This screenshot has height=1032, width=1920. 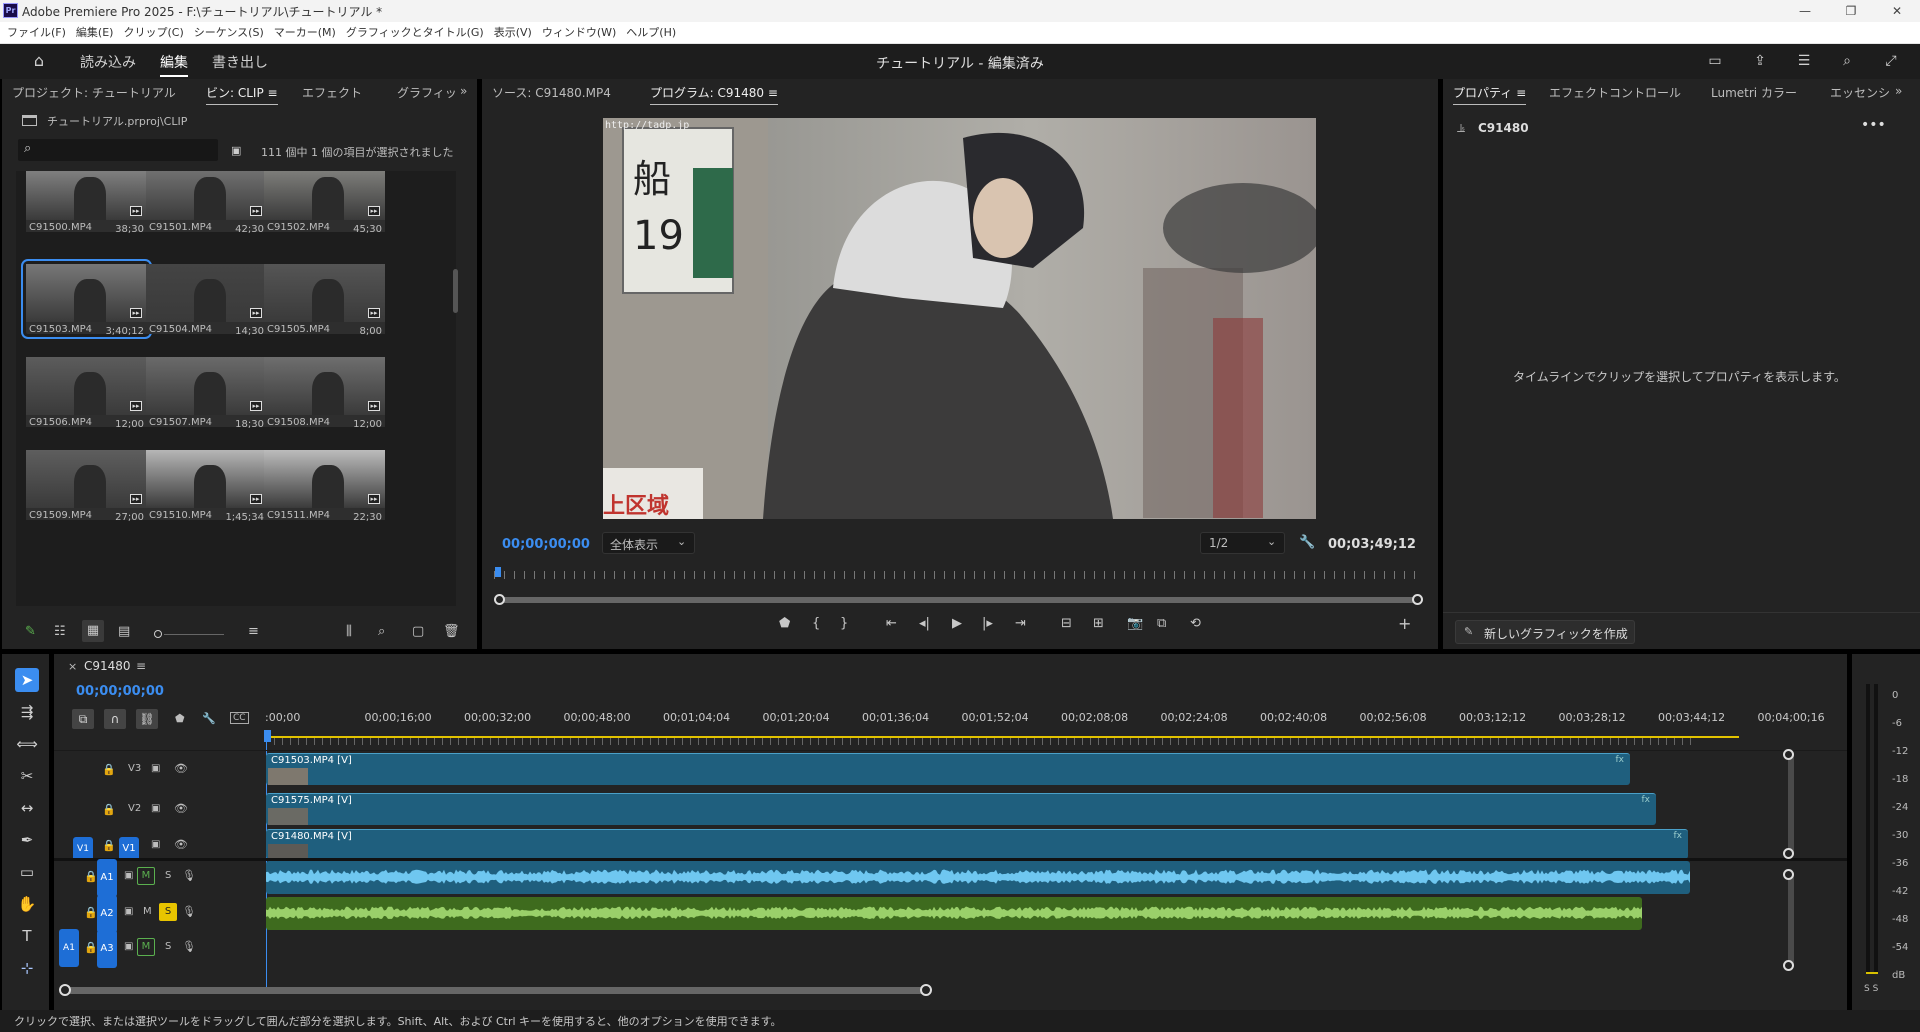 I want to click on search-input: ⌕, so click(x=118, y=150).